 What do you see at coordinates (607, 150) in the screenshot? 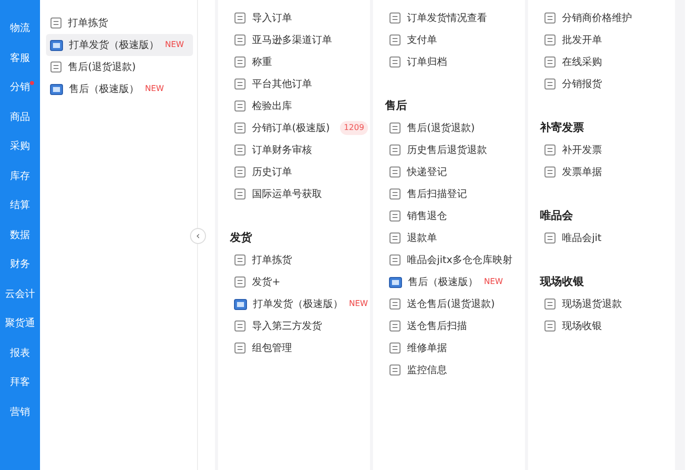
I see `menu-item: 补开发票` at bounding box center [607, 150].